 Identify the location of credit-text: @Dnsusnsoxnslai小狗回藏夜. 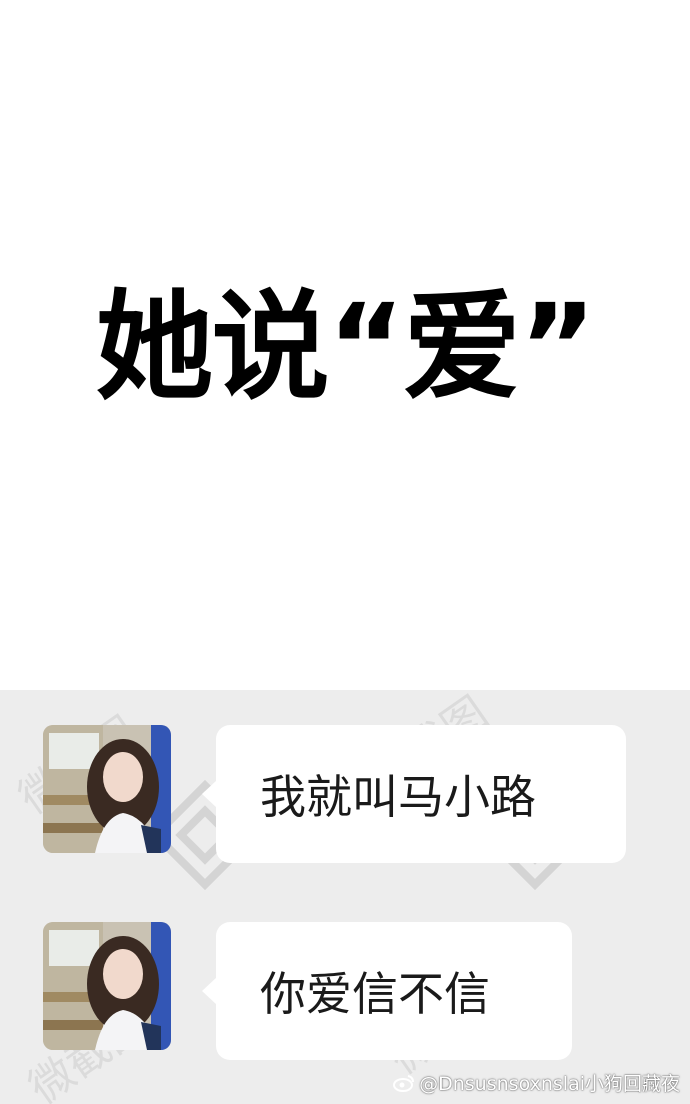
(549, 1084).